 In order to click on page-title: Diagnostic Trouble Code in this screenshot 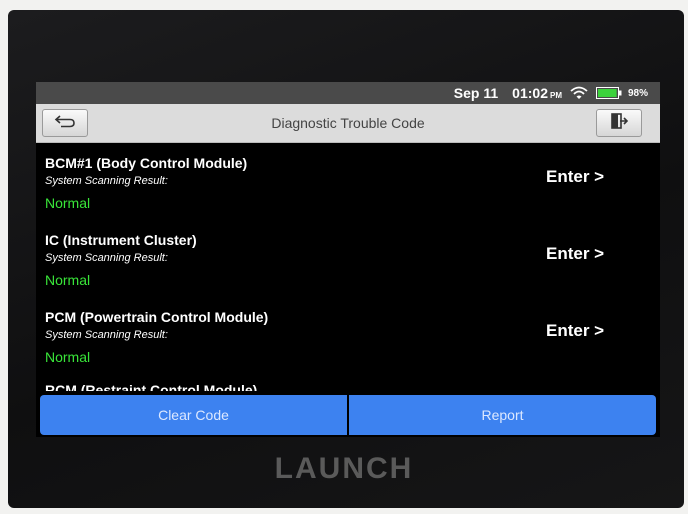, I will do `click(348, 123)`.